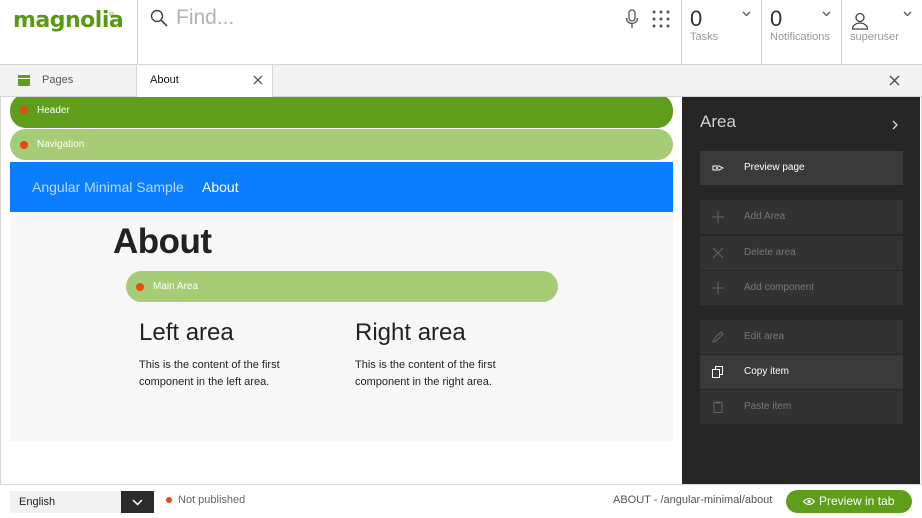 Image resolution: width=922 pixels, height=518 pixels. Describe the element at coordinates (108, 187) in the screenshot. I see `navbar-brand: Angular Minimal Sample` at that location.